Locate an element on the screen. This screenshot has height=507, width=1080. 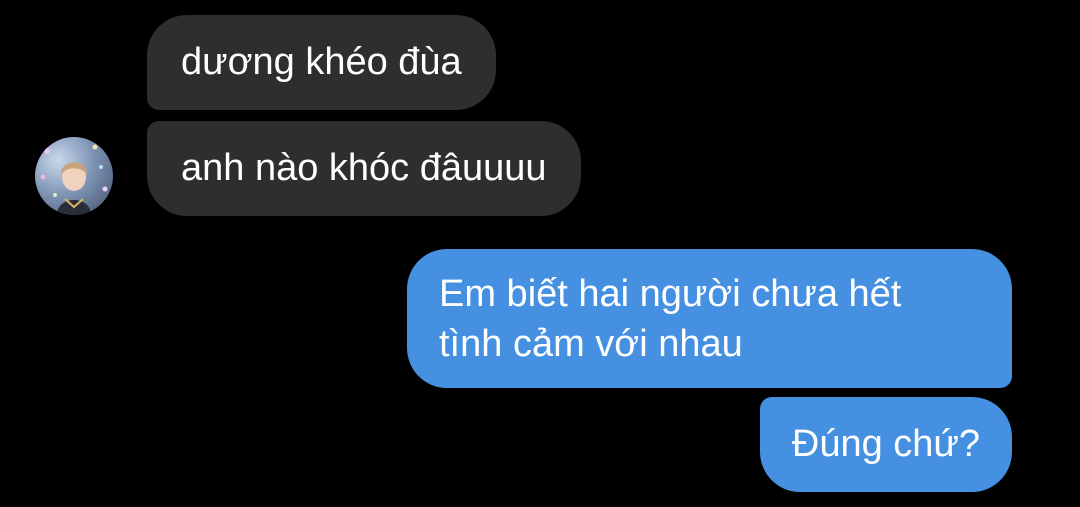
incoming-message-bubble: anh nào khóc đâuuuu is located at coordinates (364, 168).